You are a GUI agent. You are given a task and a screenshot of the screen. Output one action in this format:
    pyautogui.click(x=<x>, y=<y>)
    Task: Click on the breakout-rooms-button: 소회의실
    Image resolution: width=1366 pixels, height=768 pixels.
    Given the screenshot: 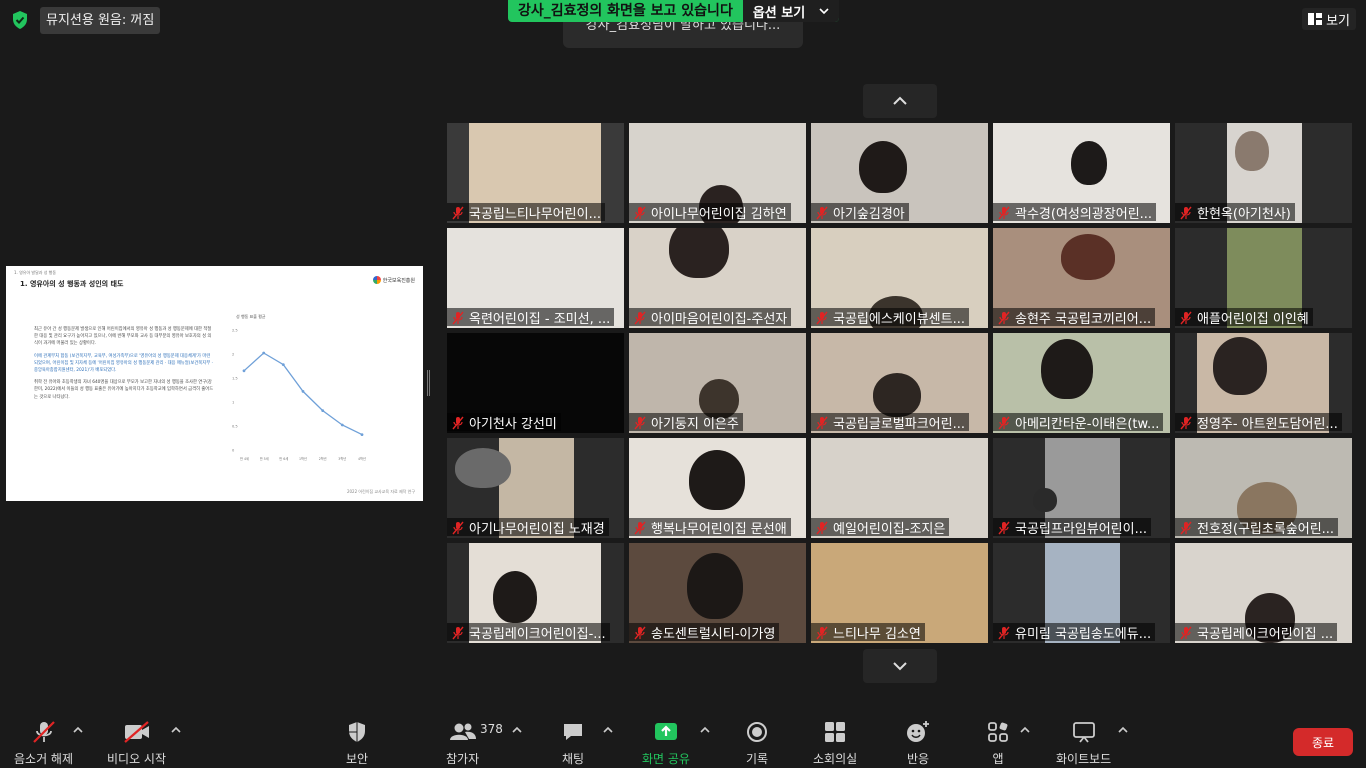 What is the action you would take?
    pyautogui.click(x=835, y=743)
    